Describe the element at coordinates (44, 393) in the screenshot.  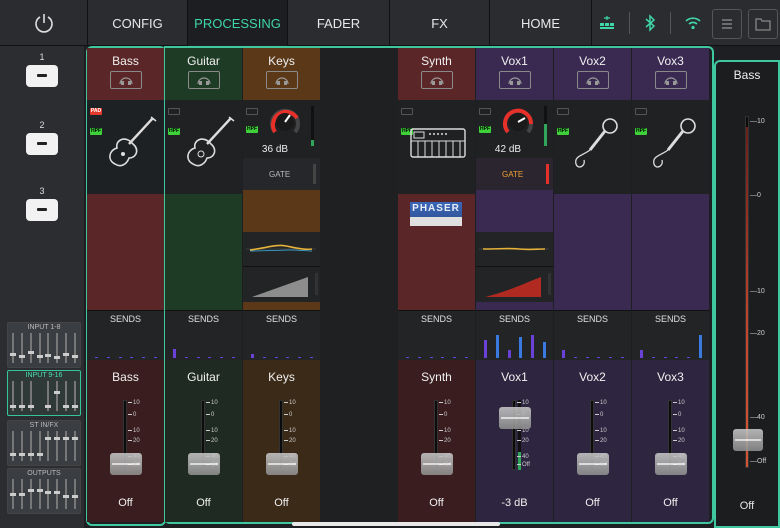
I see `bank-input-9-16: INPUT 9-16` at that location.